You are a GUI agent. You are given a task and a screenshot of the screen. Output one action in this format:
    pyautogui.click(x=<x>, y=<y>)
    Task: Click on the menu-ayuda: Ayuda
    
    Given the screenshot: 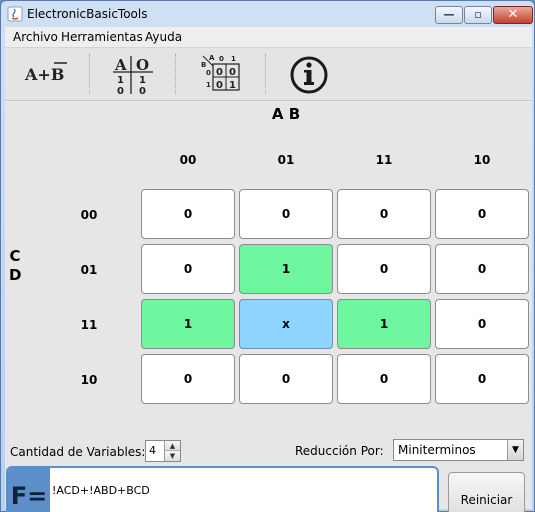 What is the action you would take?
    pyautogui.click(x=163, y=37)
    